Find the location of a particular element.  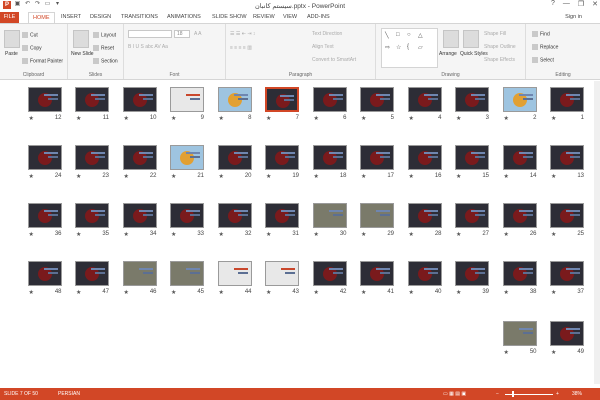

brace-shape-icon: { is located at coordinates (408, 47).